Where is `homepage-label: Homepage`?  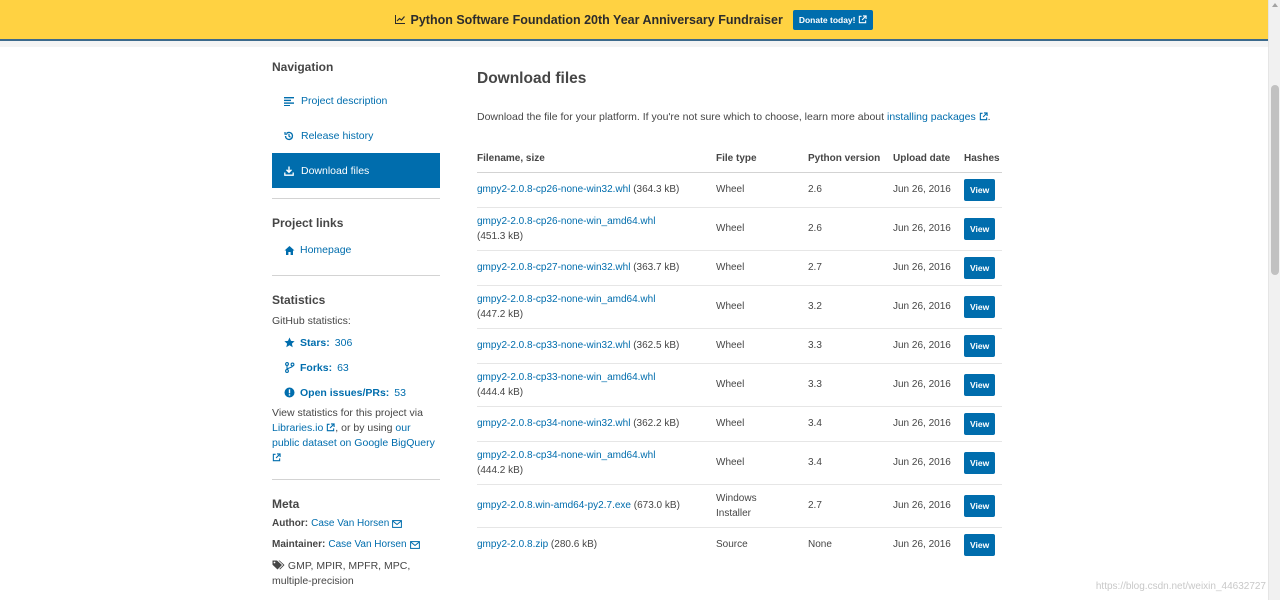
homepage-label: Homepage is located at coordinates (326, 250).